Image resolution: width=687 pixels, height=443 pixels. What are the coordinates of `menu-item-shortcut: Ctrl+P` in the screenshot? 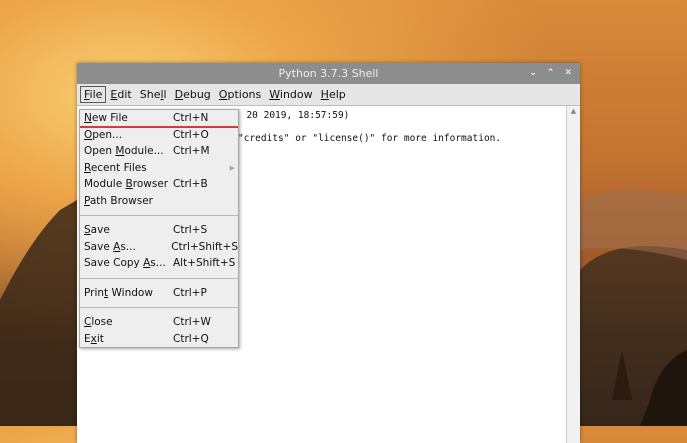 It's located at (190, 292).